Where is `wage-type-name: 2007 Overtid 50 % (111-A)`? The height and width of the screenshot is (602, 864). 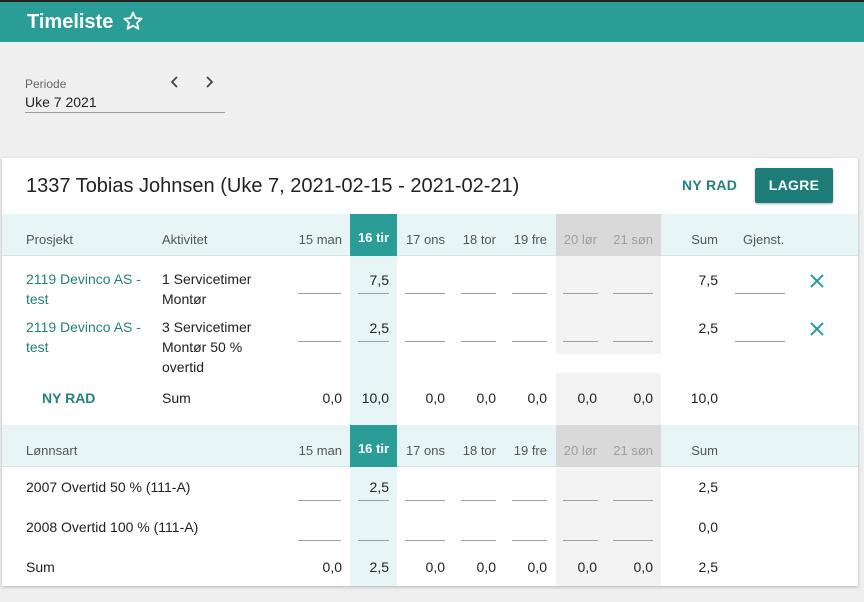 wage-type-name: 2007 Overtid 50 % (111-A) is located at coordinates (108, 487).